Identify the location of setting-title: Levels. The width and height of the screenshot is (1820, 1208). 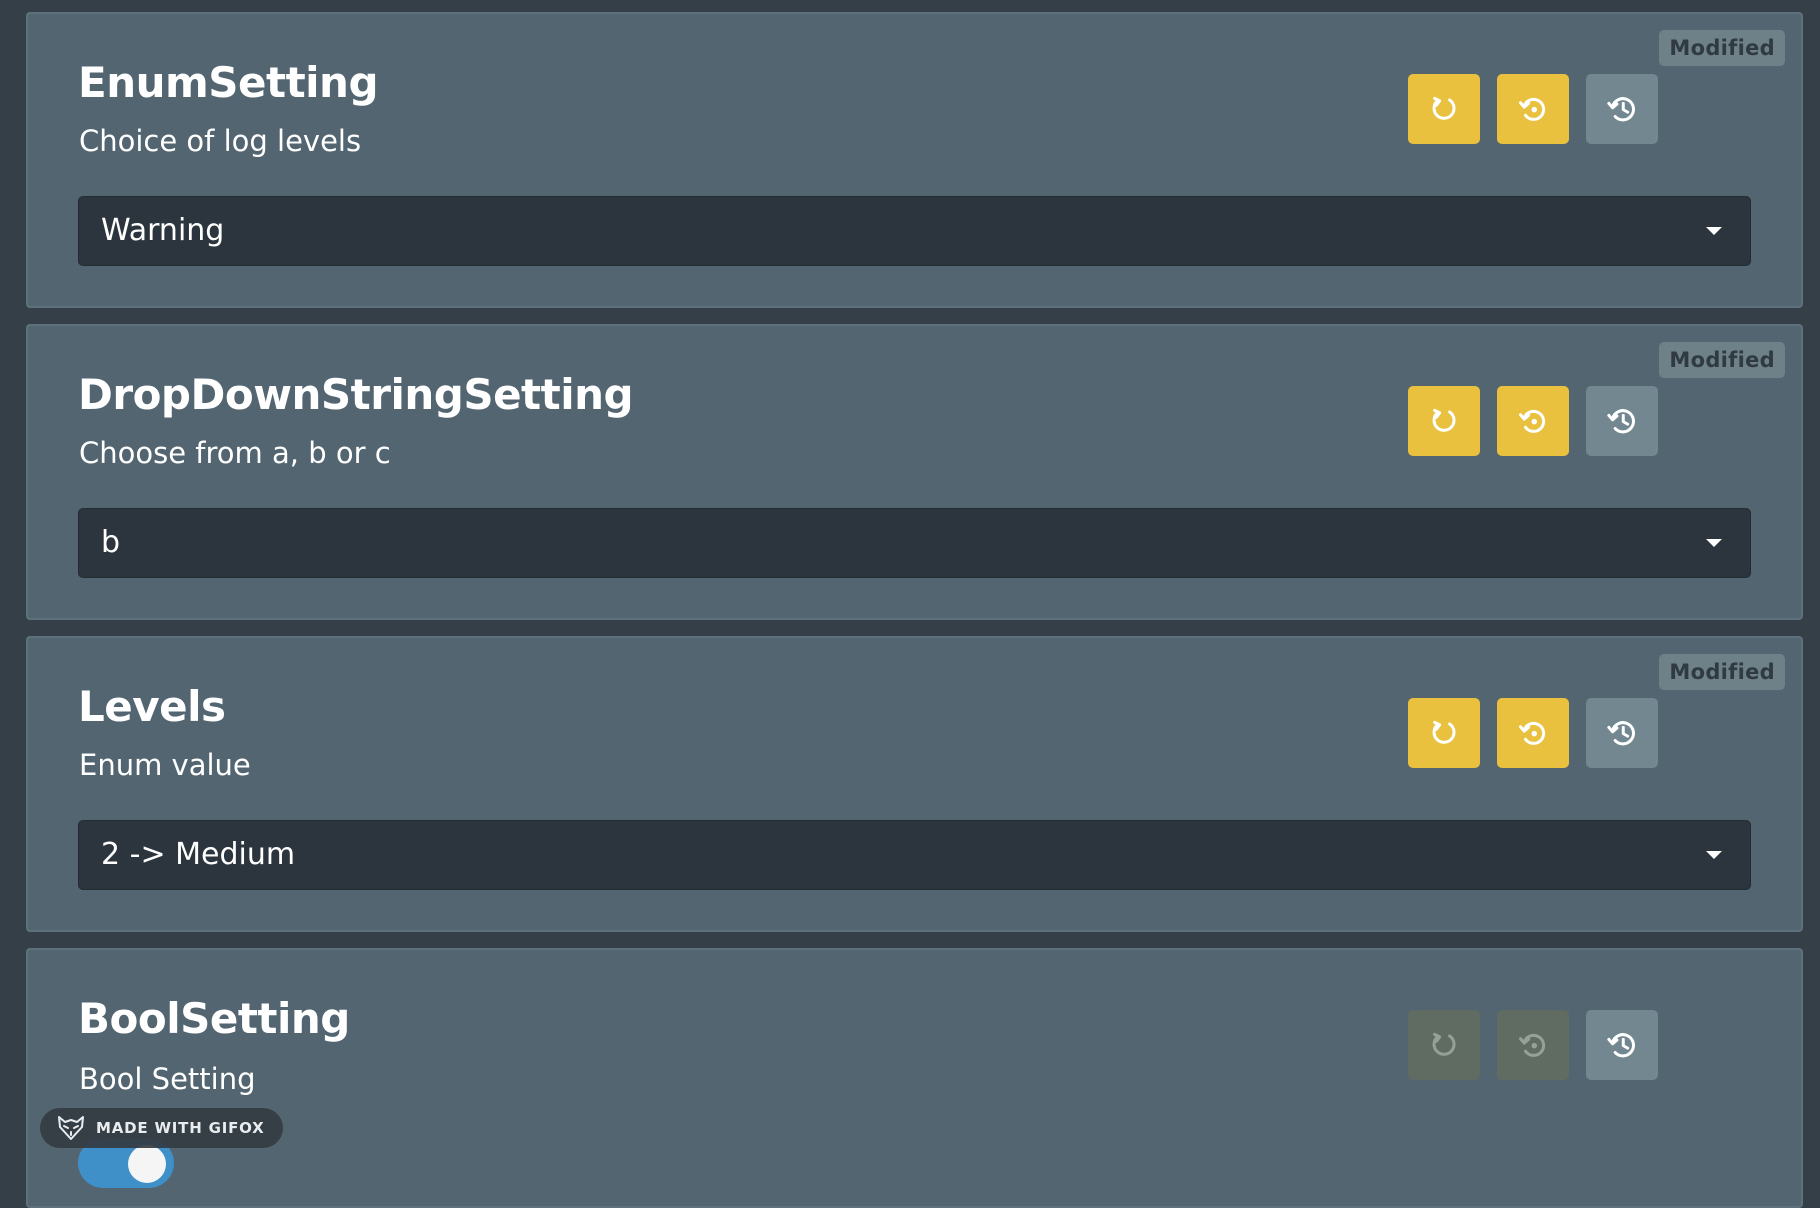
(152, 706).